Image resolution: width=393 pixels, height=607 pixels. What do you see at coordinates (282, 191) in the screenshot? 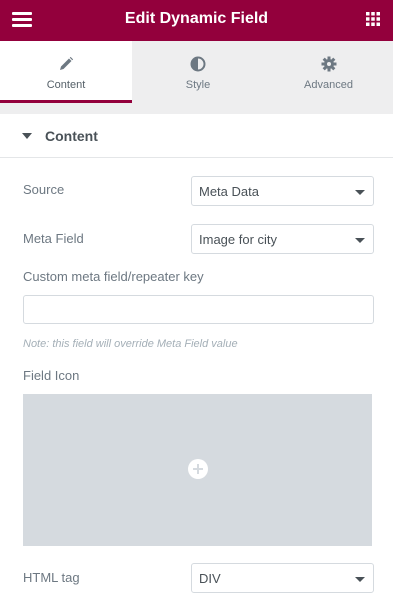
I see `source-select: Meta Data` at bounding box center [282, 191].